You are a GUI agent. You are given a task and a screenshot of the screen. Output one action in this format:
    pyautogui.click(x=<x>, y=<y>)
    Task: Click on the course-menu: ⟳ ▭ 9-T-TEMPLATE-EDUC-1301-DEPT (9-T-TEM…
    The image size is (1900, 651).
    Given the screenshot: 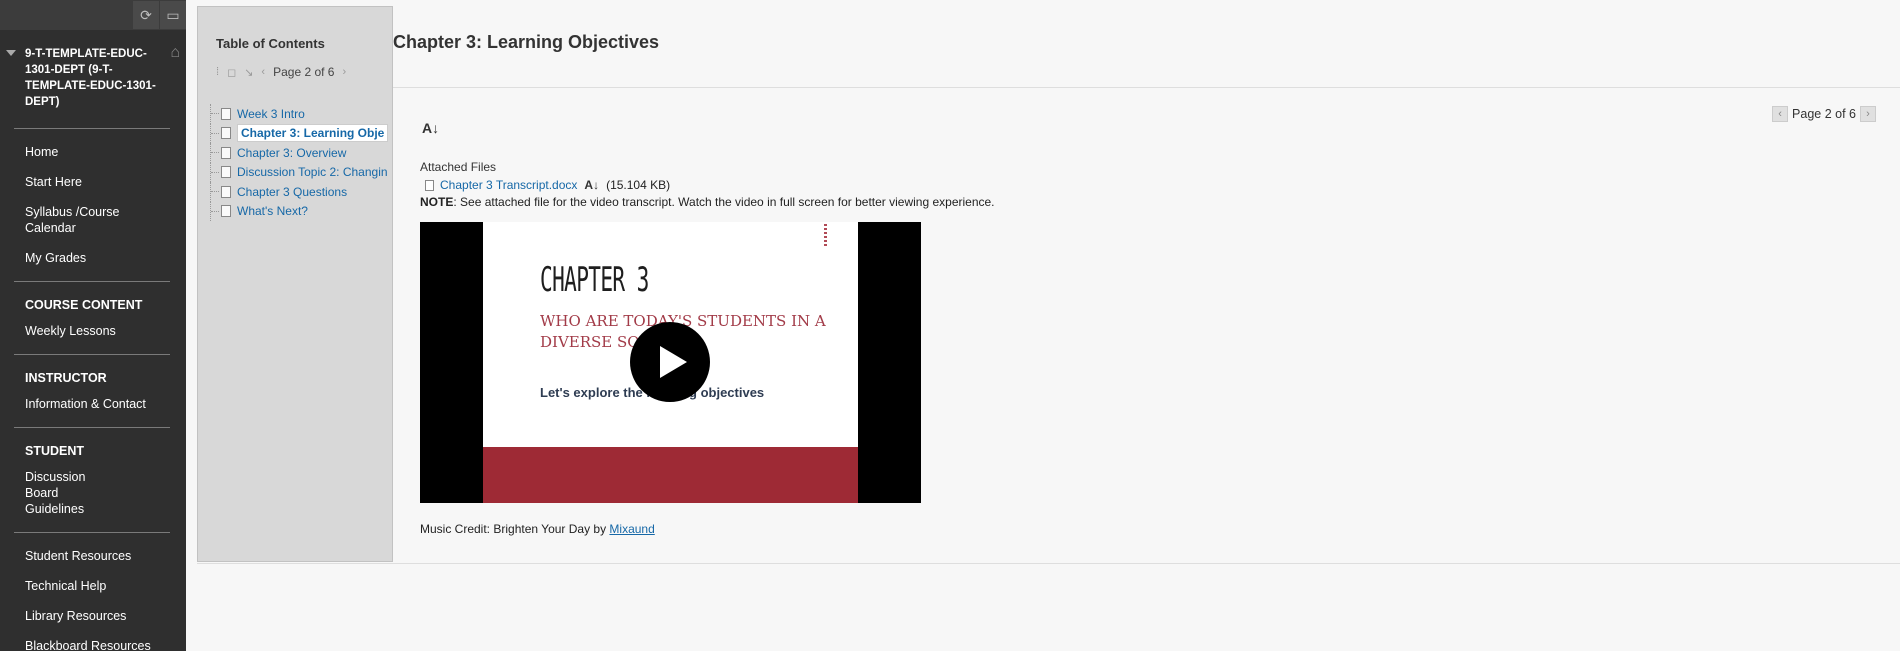 What is the action you would take?
    pyautogui.click(x=93, y=325)
    